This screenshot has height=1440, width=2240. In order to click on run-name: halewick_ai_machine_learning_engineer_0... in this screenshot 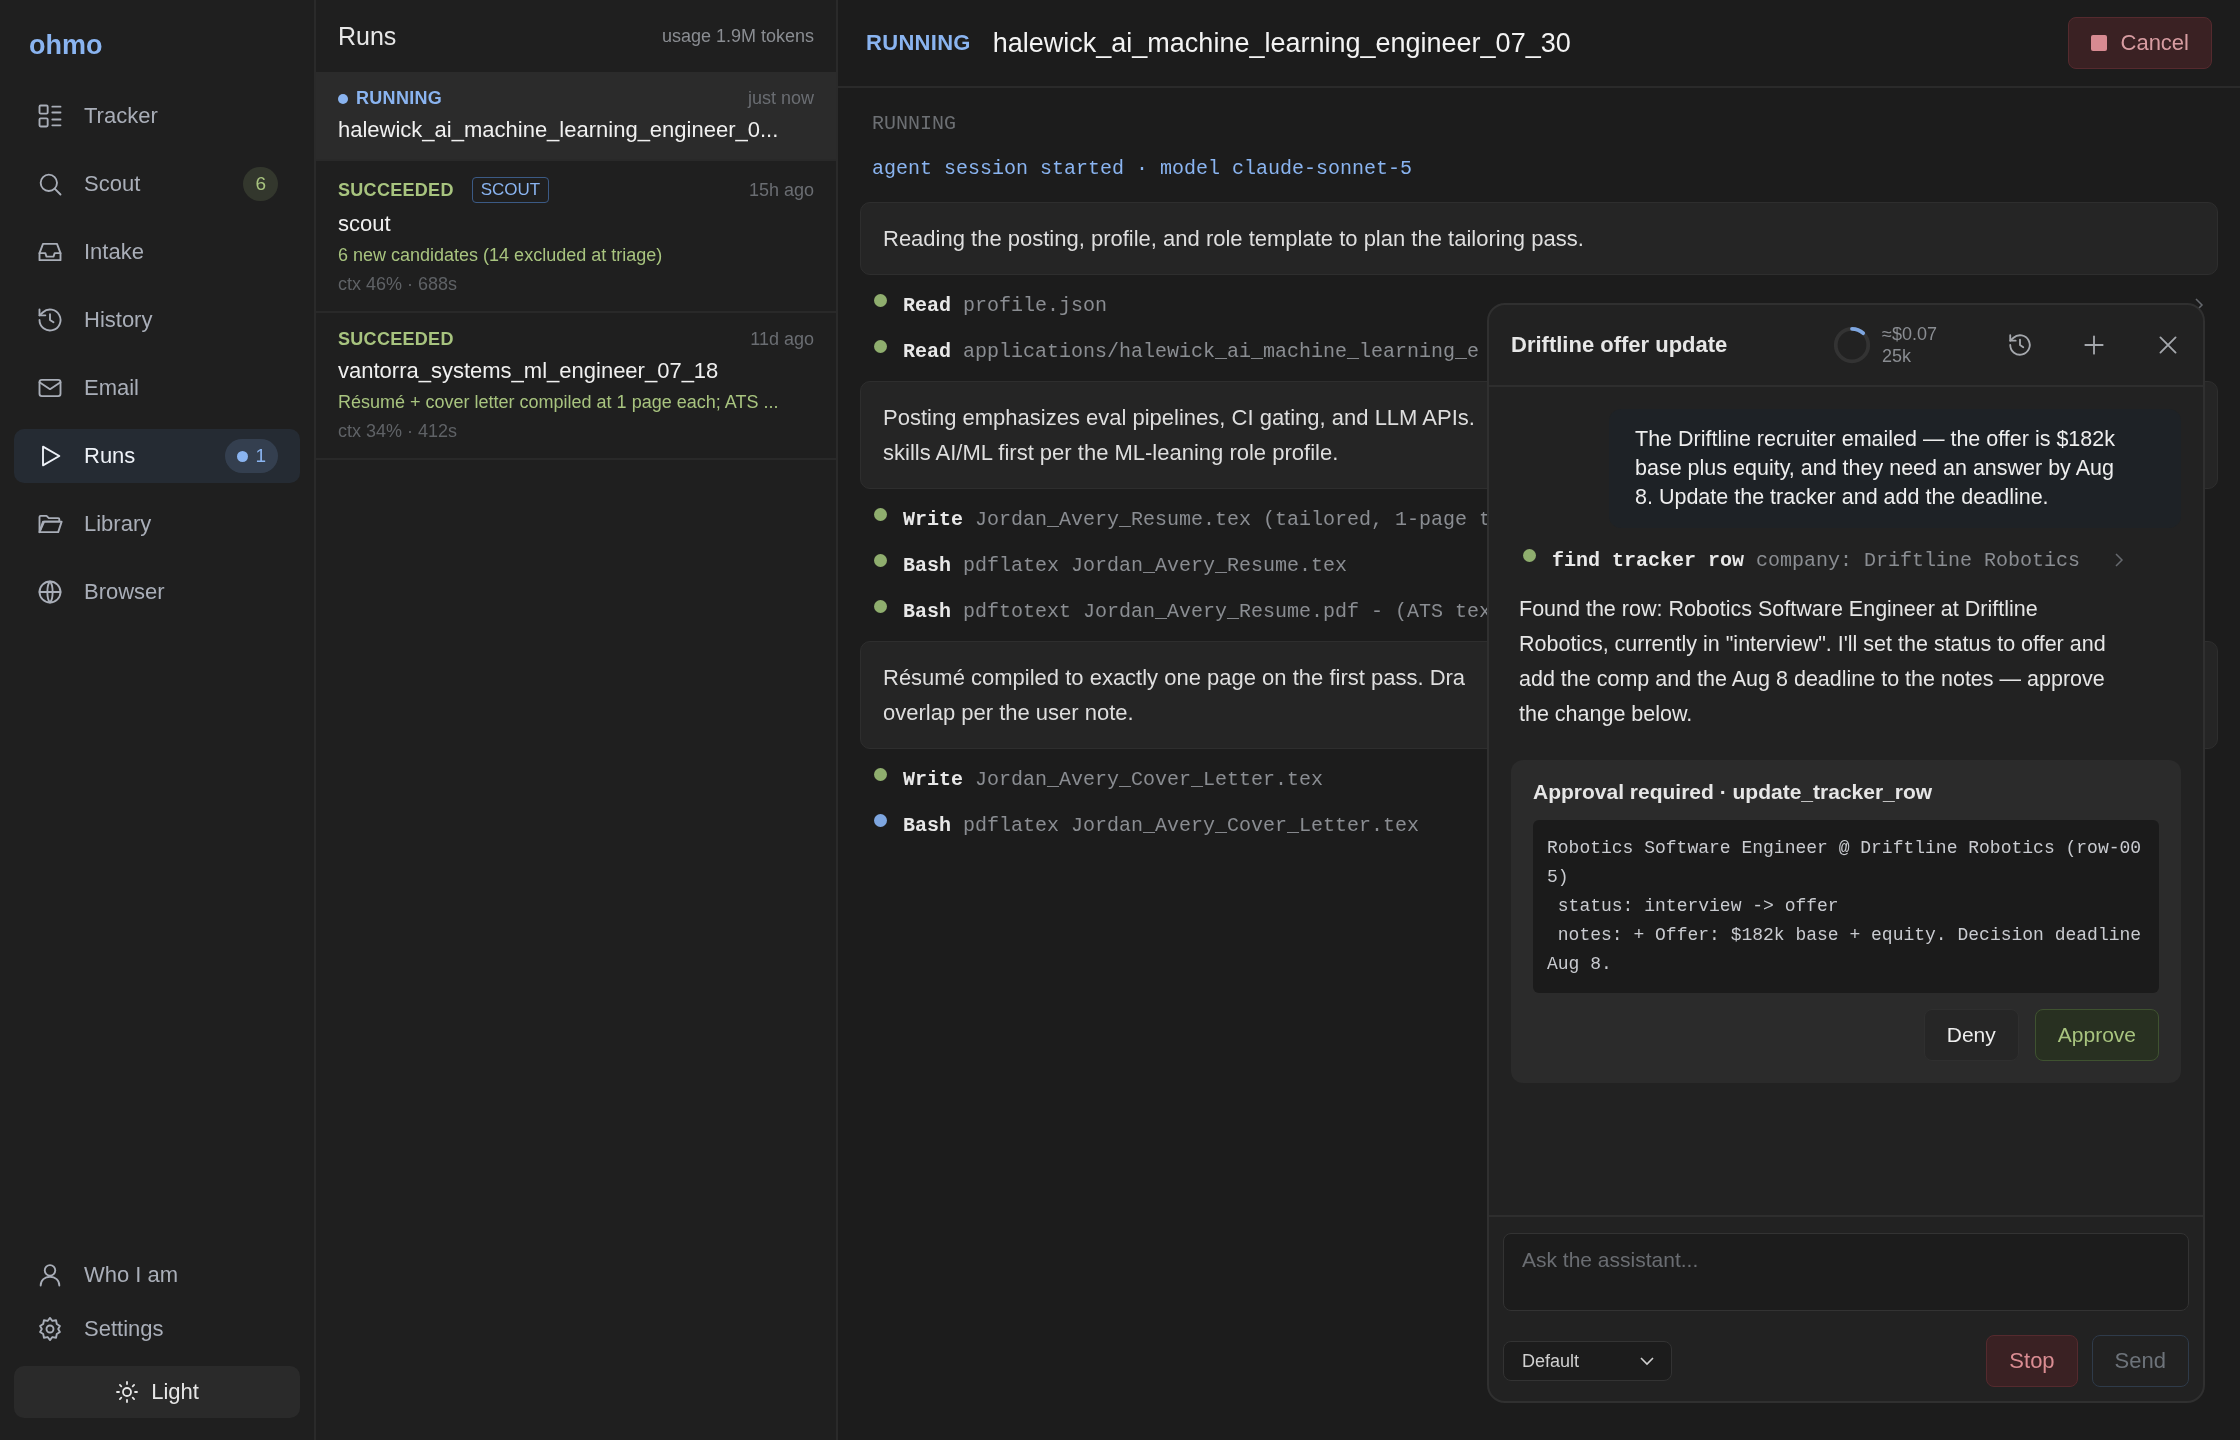, I will do `click(559, 130)`.